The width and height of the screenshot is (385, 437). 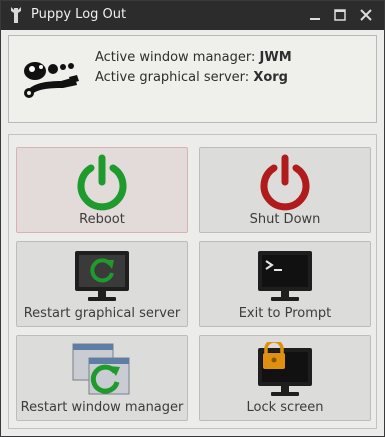 I want to click on reboot-button: Reboot, so click(x=102, y=190).